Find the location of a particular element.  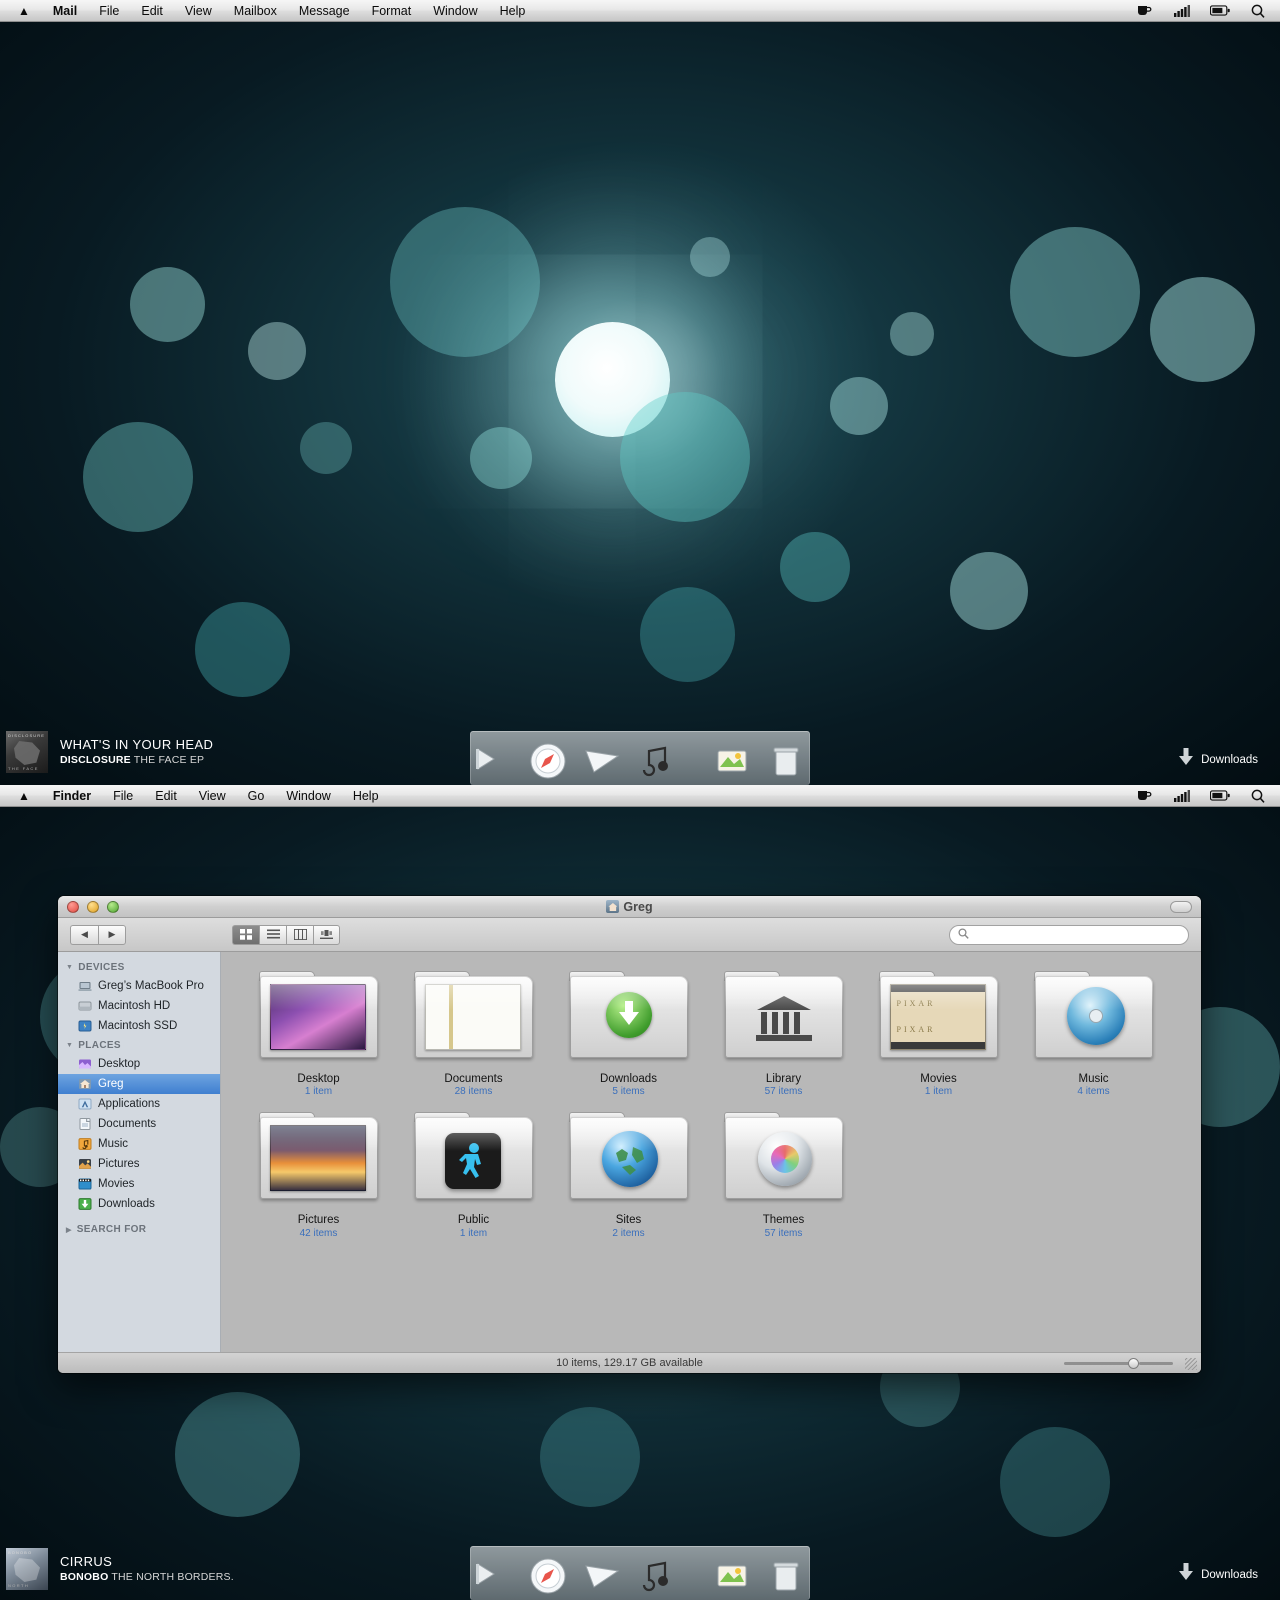

toolbar-toggle-button is located at coordinates (1181, 906).